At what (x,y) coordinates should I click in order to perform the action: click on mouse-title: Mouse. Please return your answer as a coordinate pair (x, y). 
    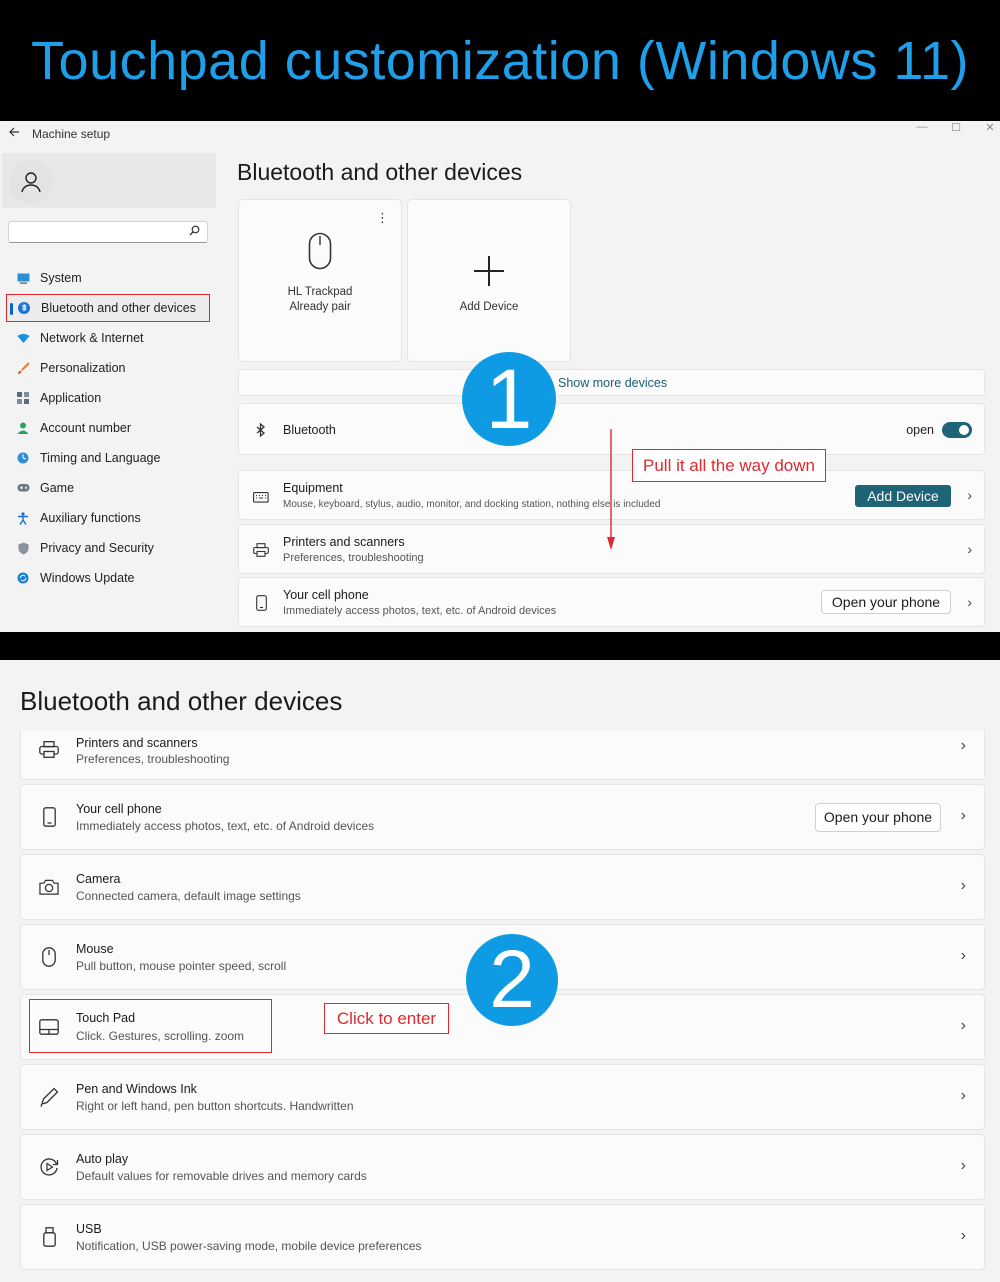
    Looking at the image, I should click on (95, 949).